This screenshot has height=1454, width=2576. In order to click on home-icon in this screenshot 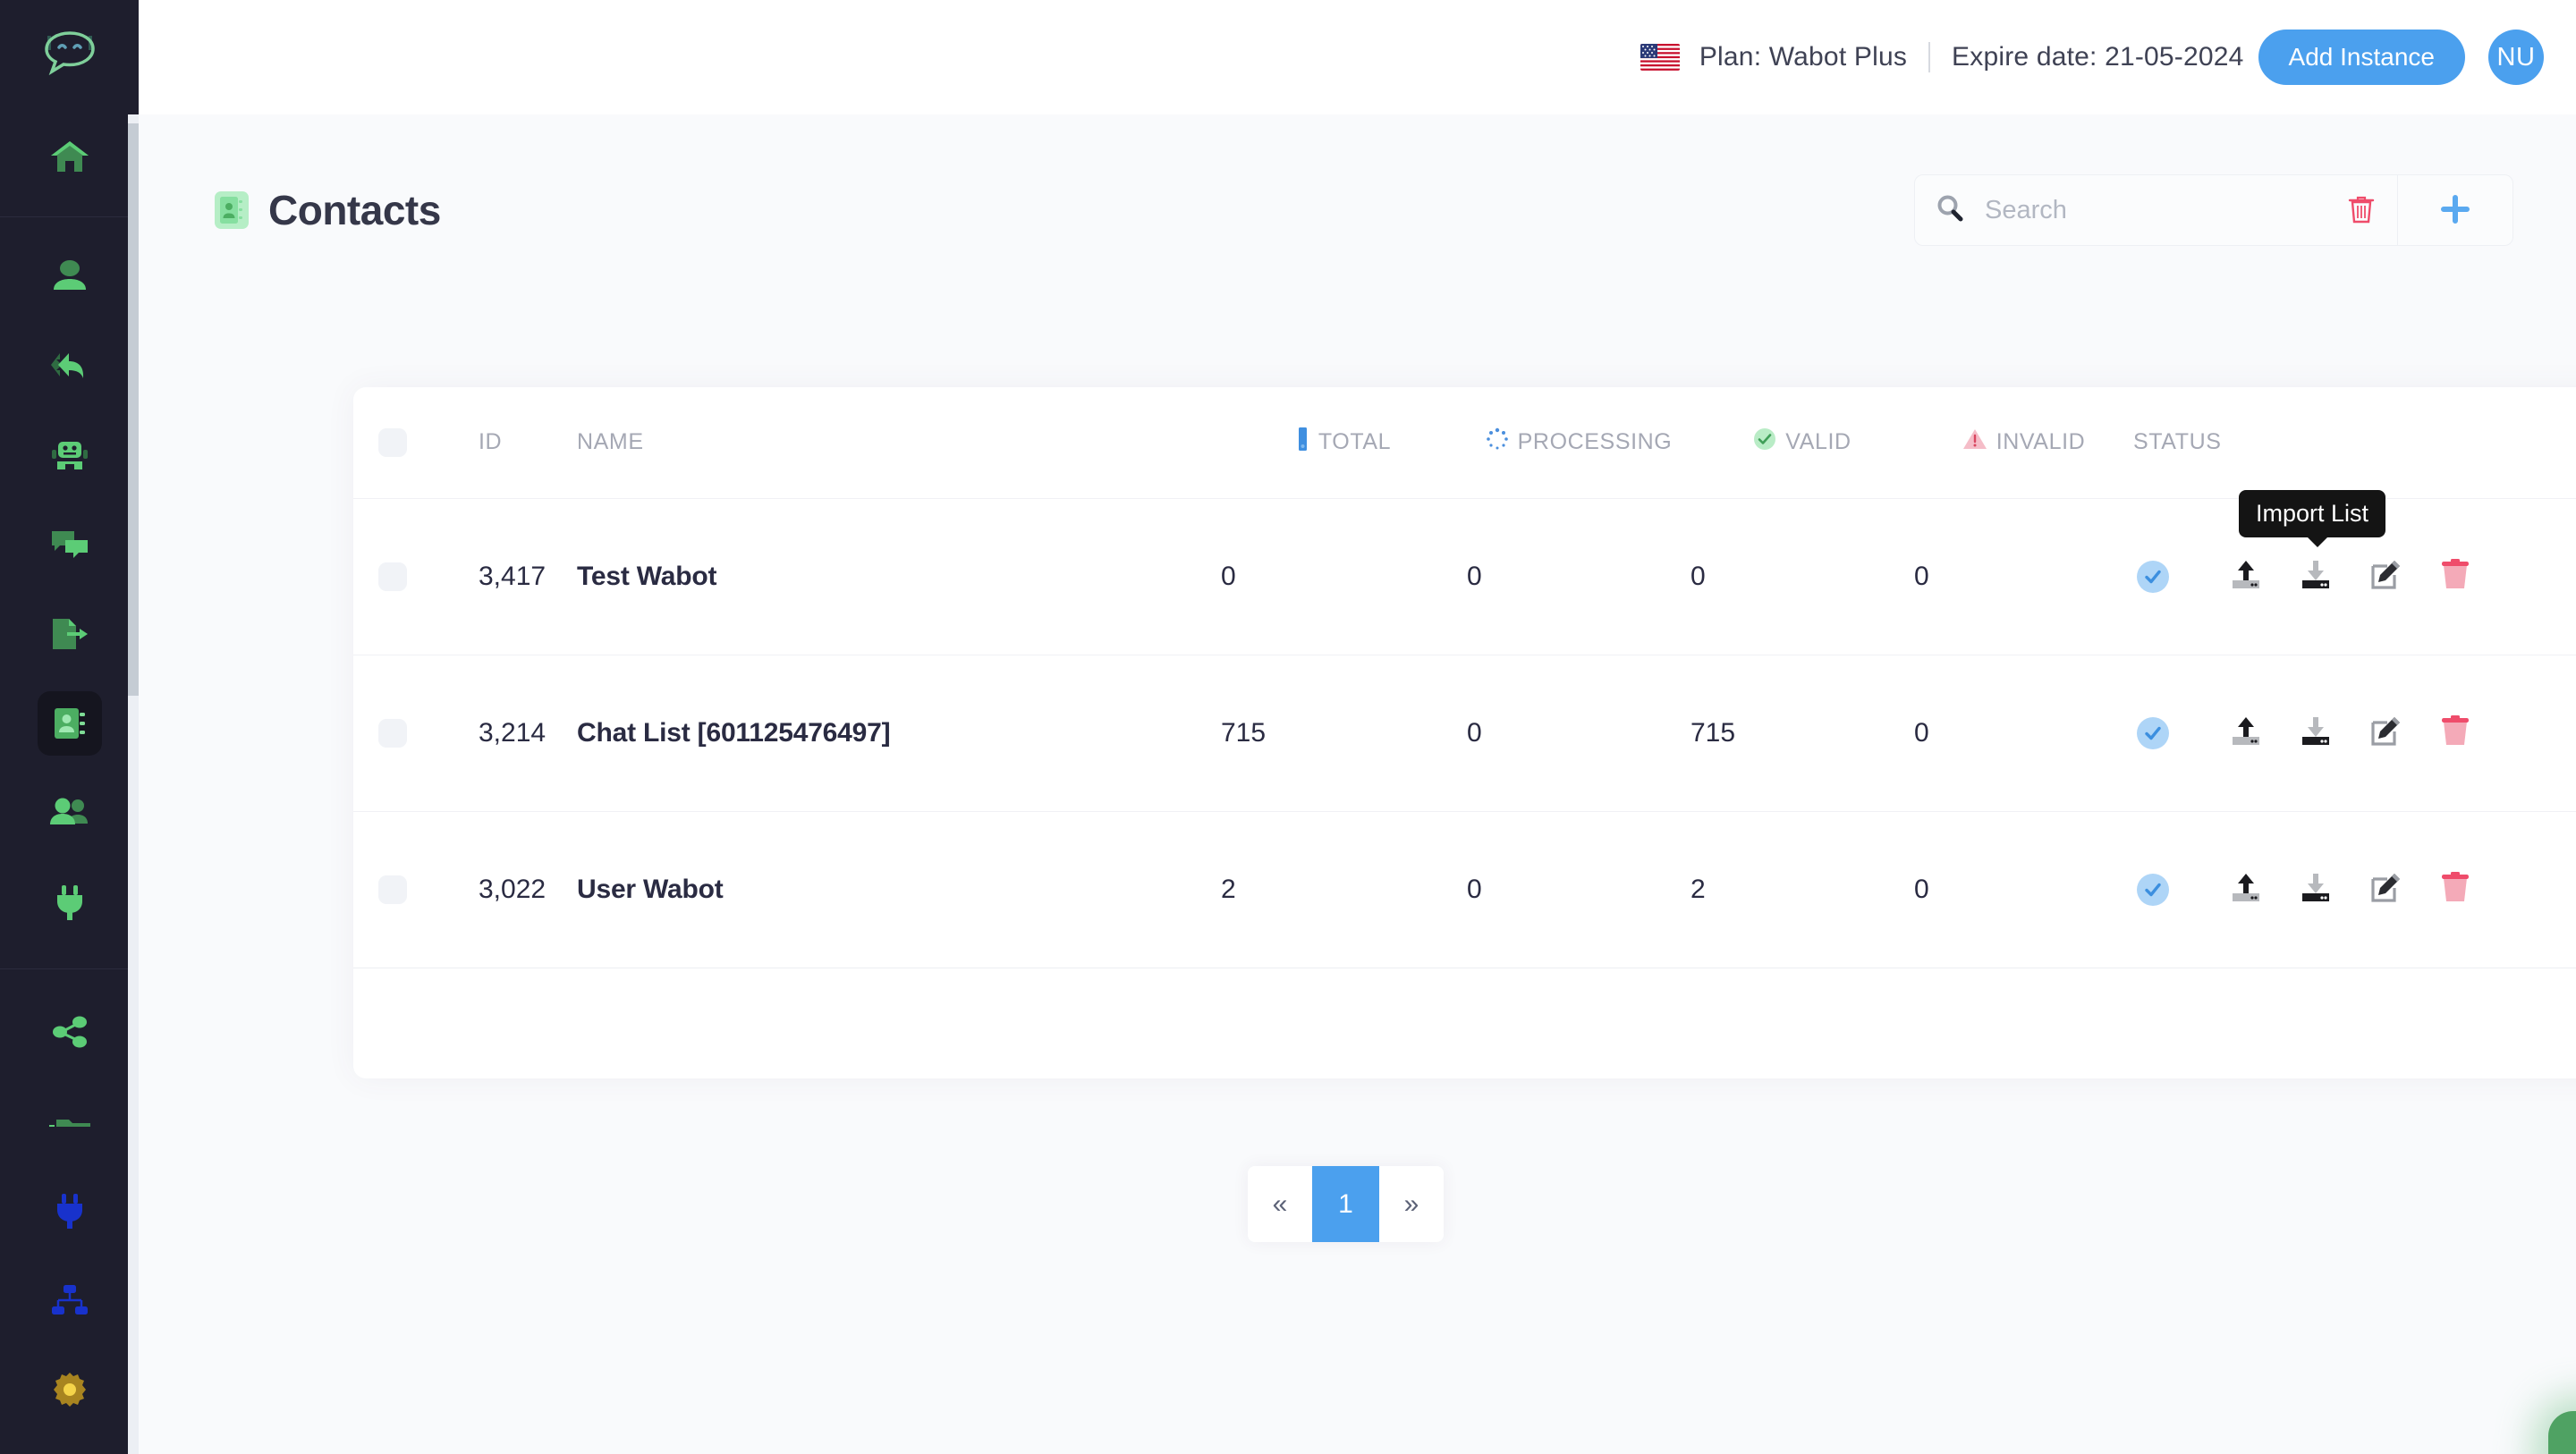, I will do `click(69, 158)`.